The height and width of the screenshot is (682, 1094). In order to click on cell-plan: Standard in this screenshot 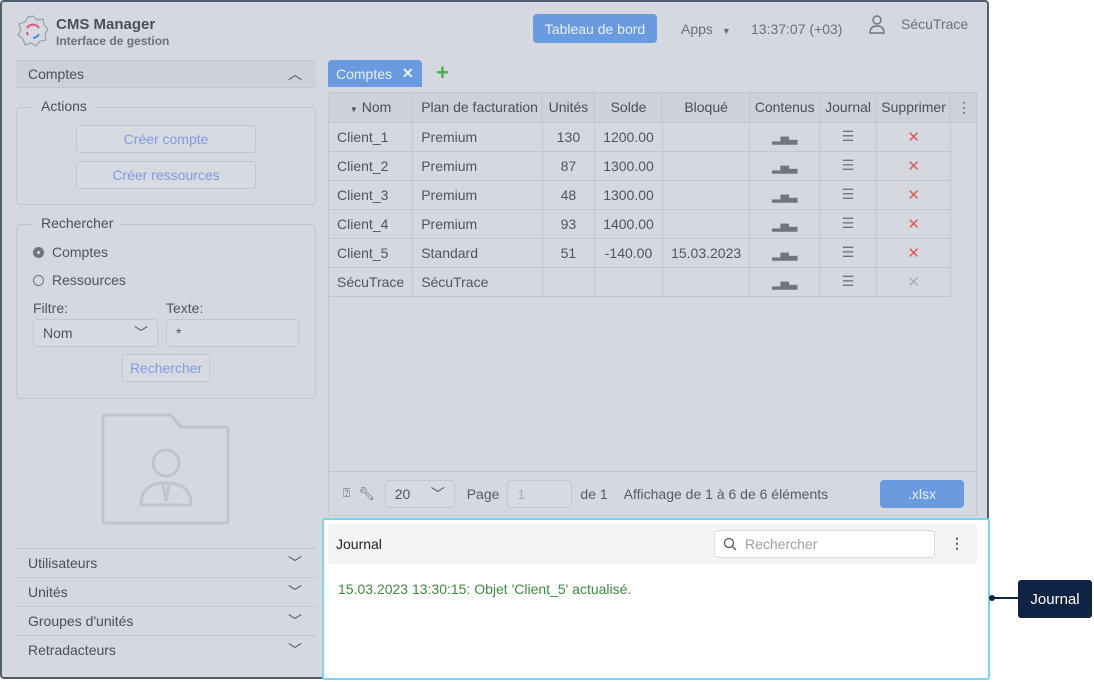, I will do `click(477, 253)`.